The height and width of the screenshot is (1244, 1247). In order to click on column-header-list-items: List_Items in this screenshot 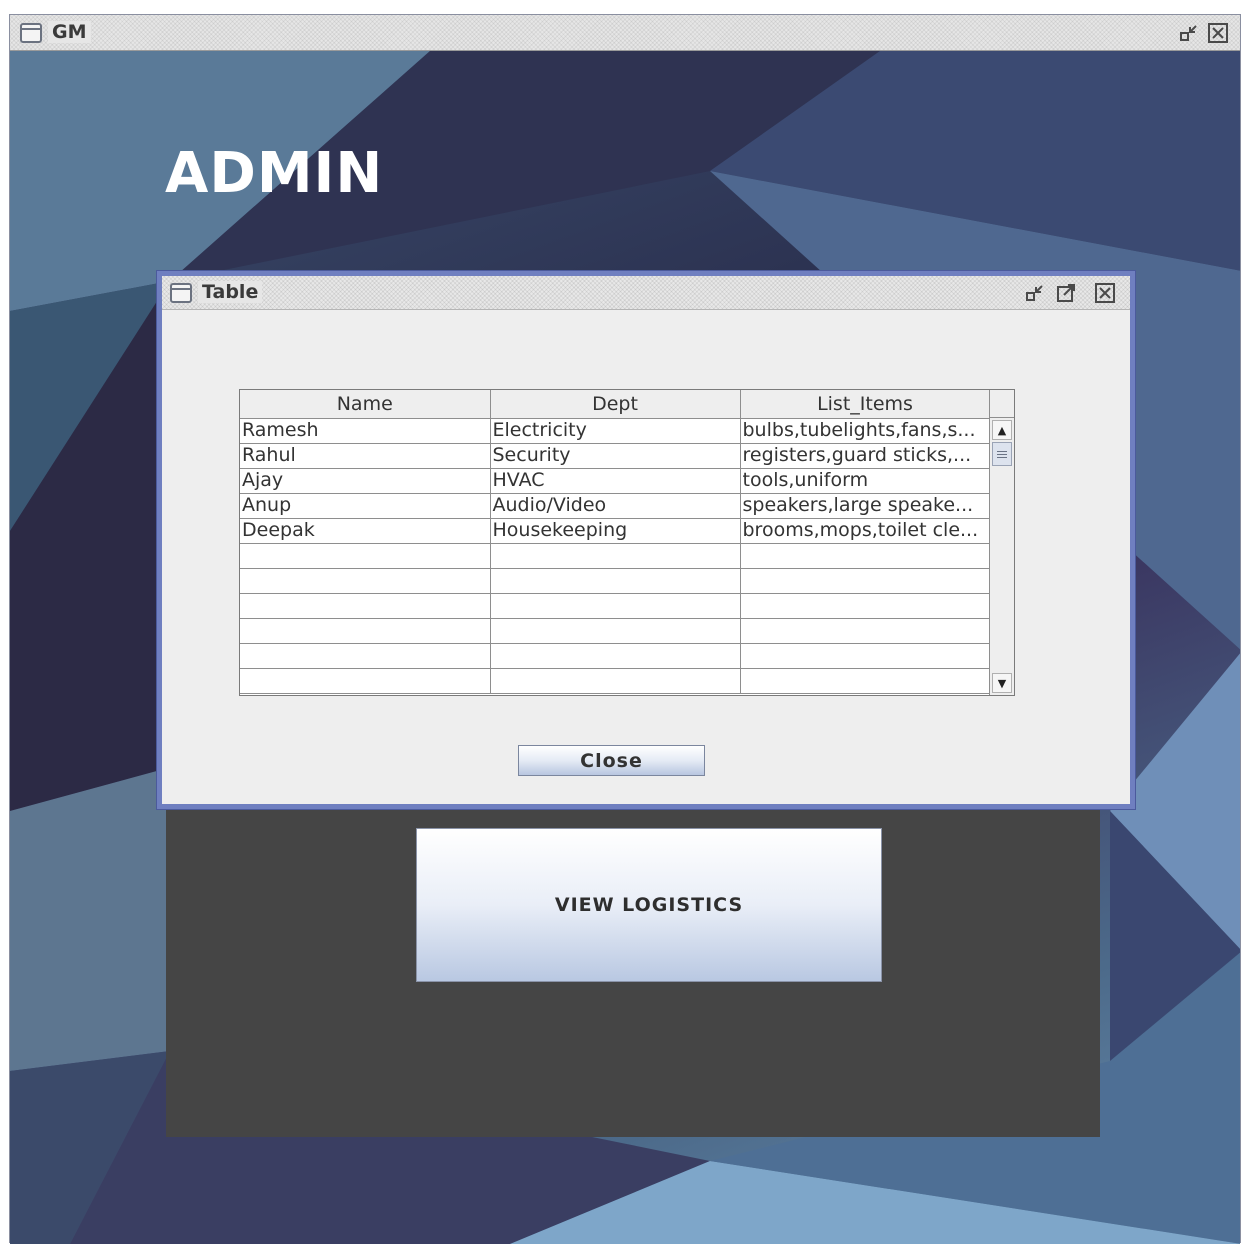, I will do `click(865, 404)`.